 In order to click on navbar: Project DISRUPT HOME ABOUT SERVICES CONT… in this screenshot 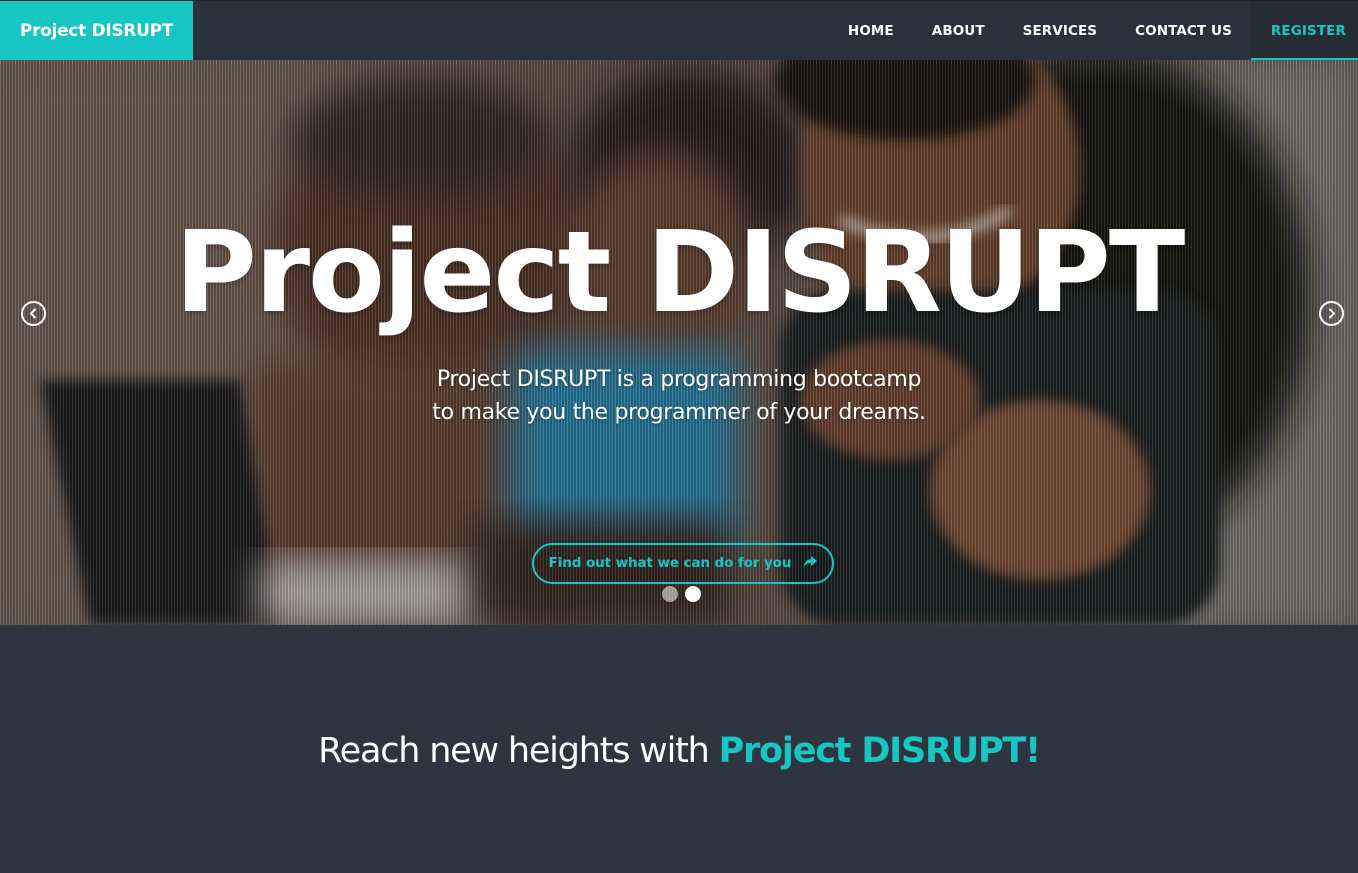, I will do `click(679, 30)`.